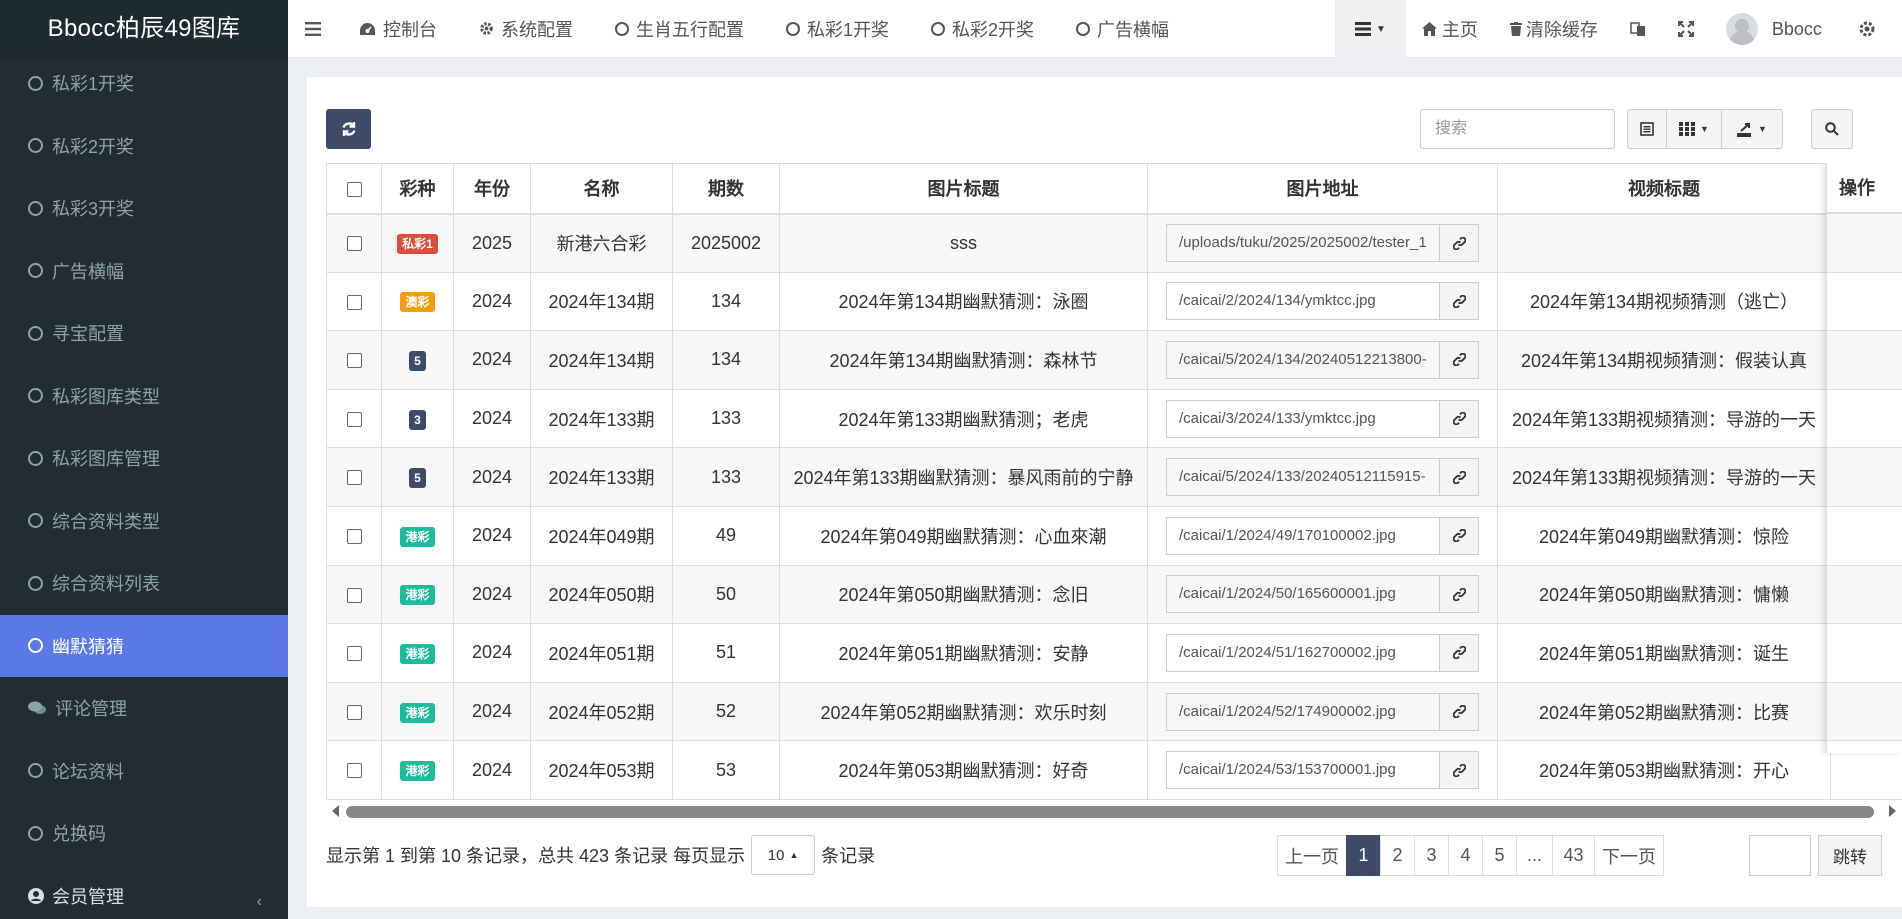 Image resolution: width=1902 pixels, height=919 pixels. Describe the element at coordinates (1664, 477) in the screenshot. I see `cell-video-title: 2024年第133期视频猜测：导游的一天` at that location.